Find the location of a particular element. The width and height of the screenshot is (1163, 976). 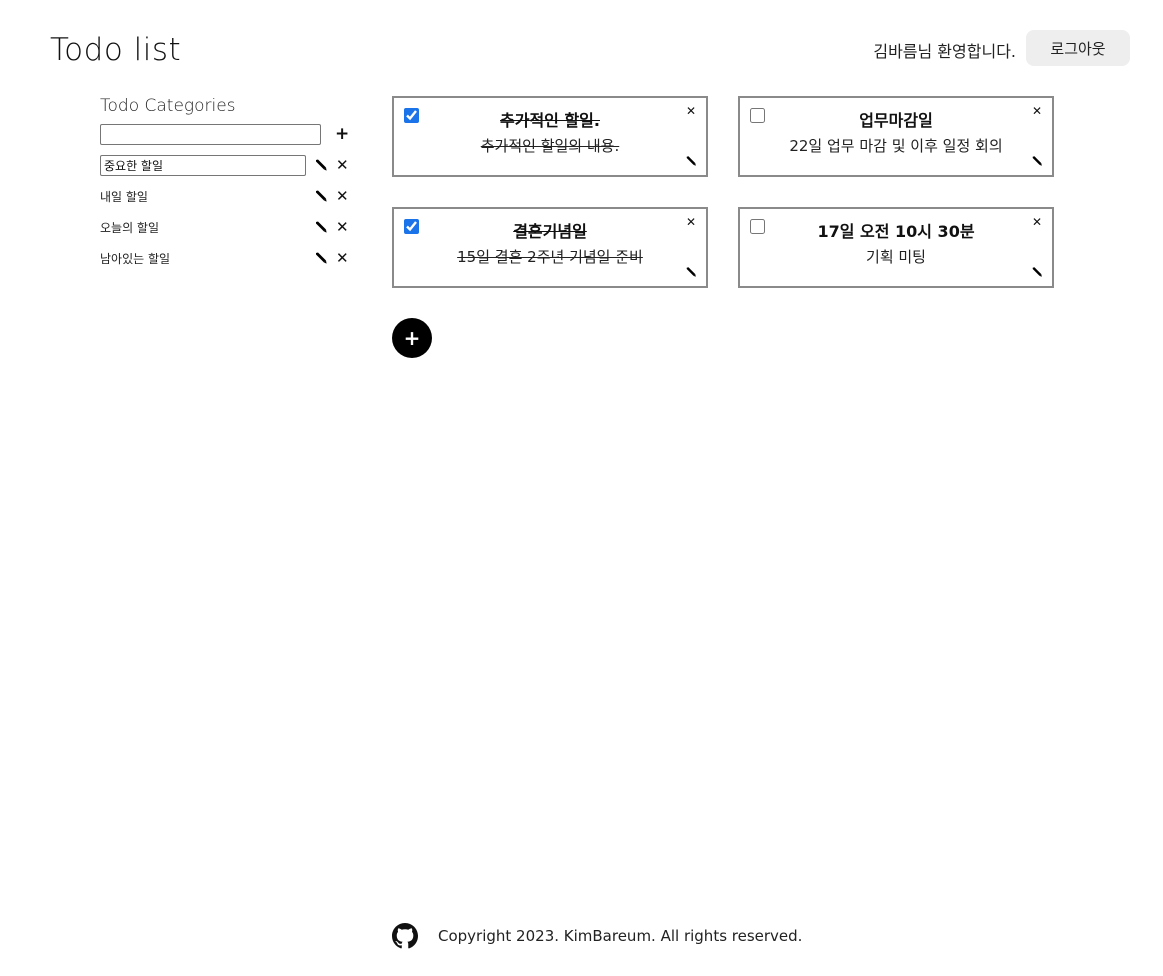

page-title: Todo list is located at coordinates (116, 50).